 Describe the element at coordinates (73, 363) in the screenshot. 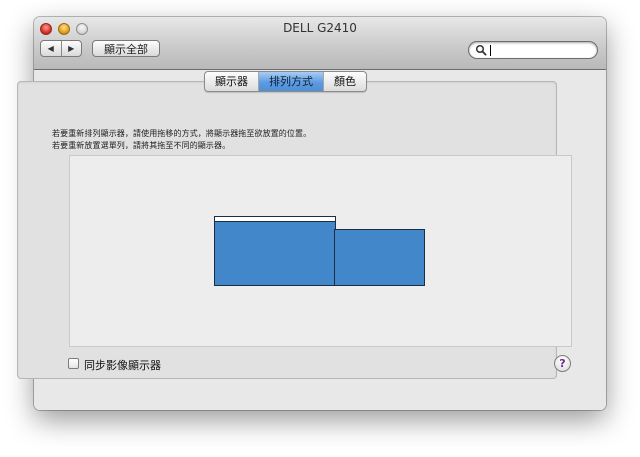

I see `mirror-displays-checkbox` at that location.